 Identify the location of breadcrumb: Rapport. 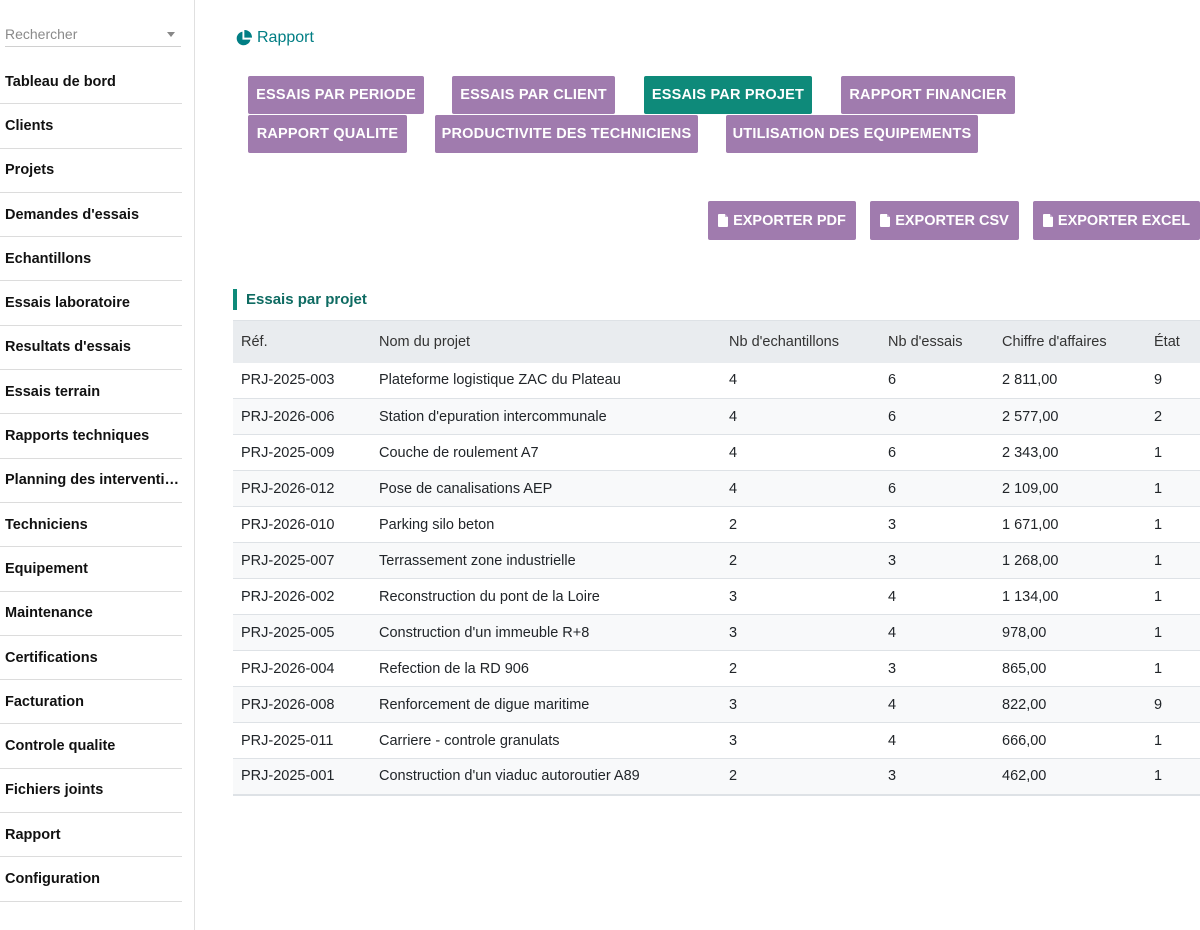
(274, 38).